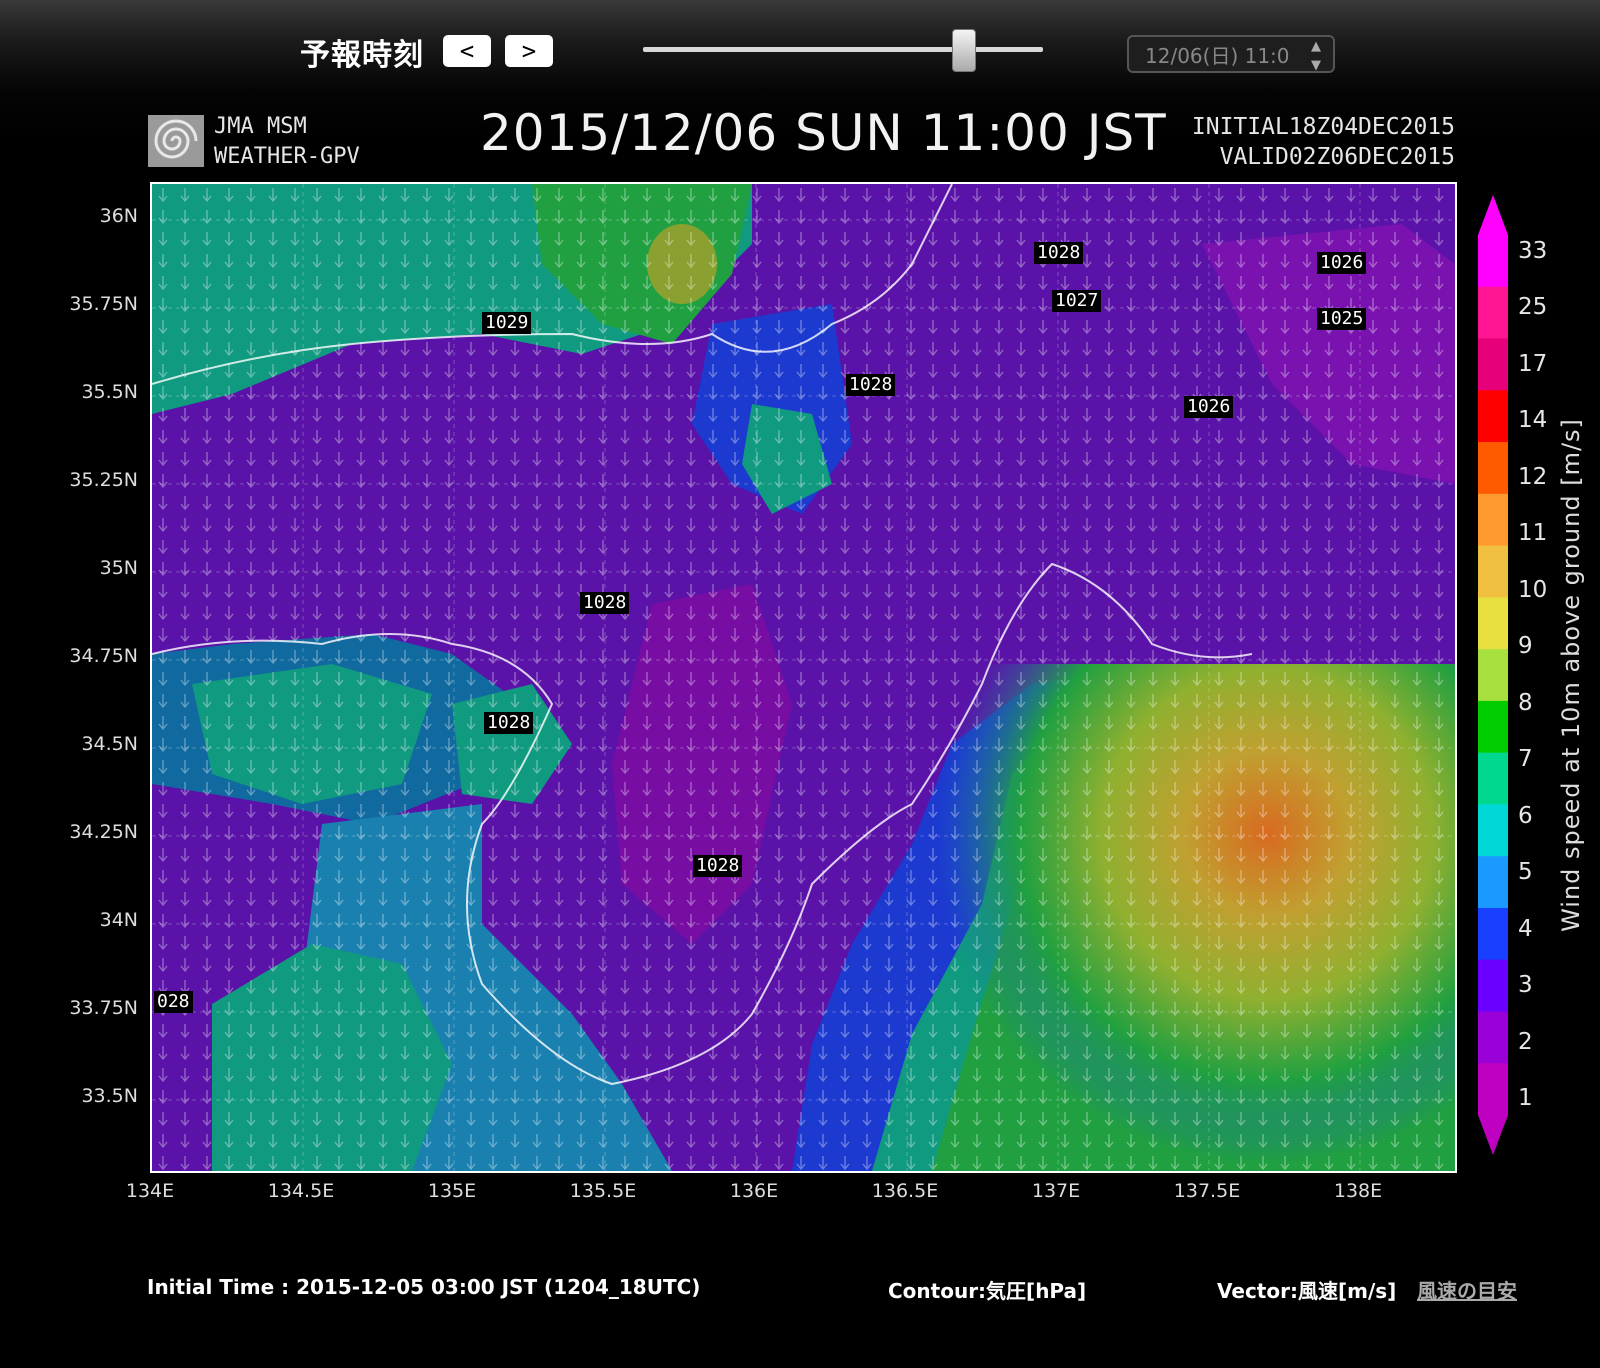 This screenshot has width=1600, height=1368. I want to click on time-slider-track, so click(843, 49).